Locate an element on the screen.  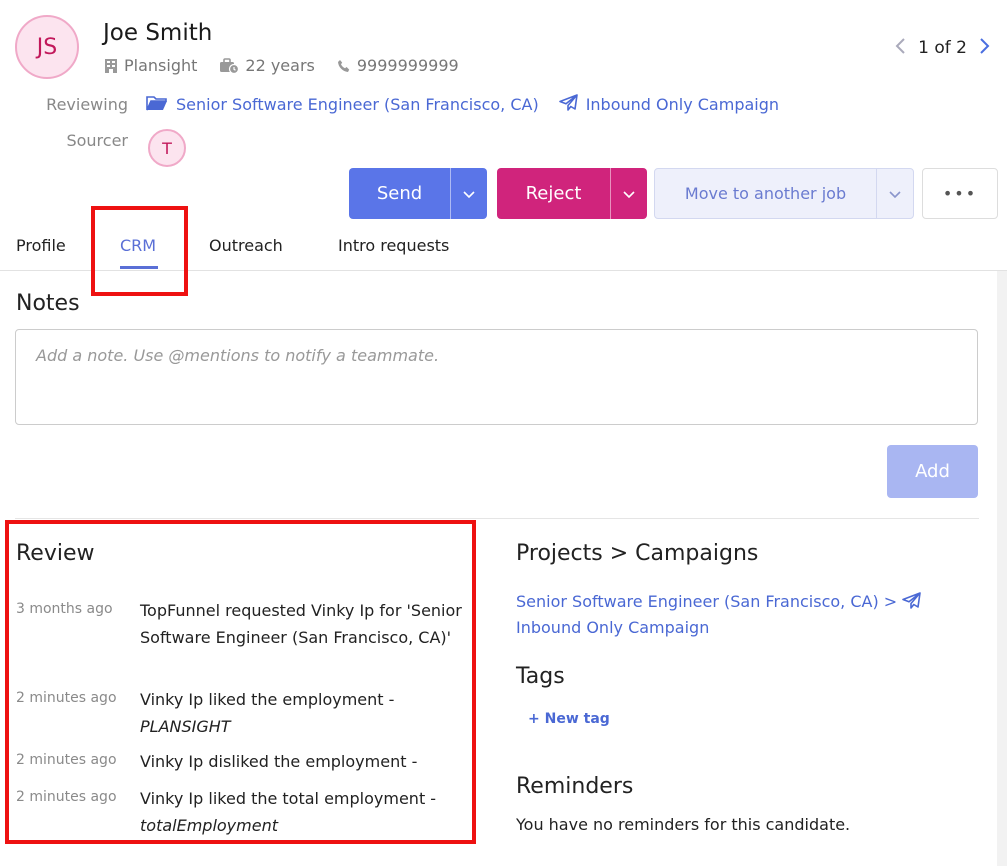
candidate-name: Joe Smith is located at coordinates (158, 33).